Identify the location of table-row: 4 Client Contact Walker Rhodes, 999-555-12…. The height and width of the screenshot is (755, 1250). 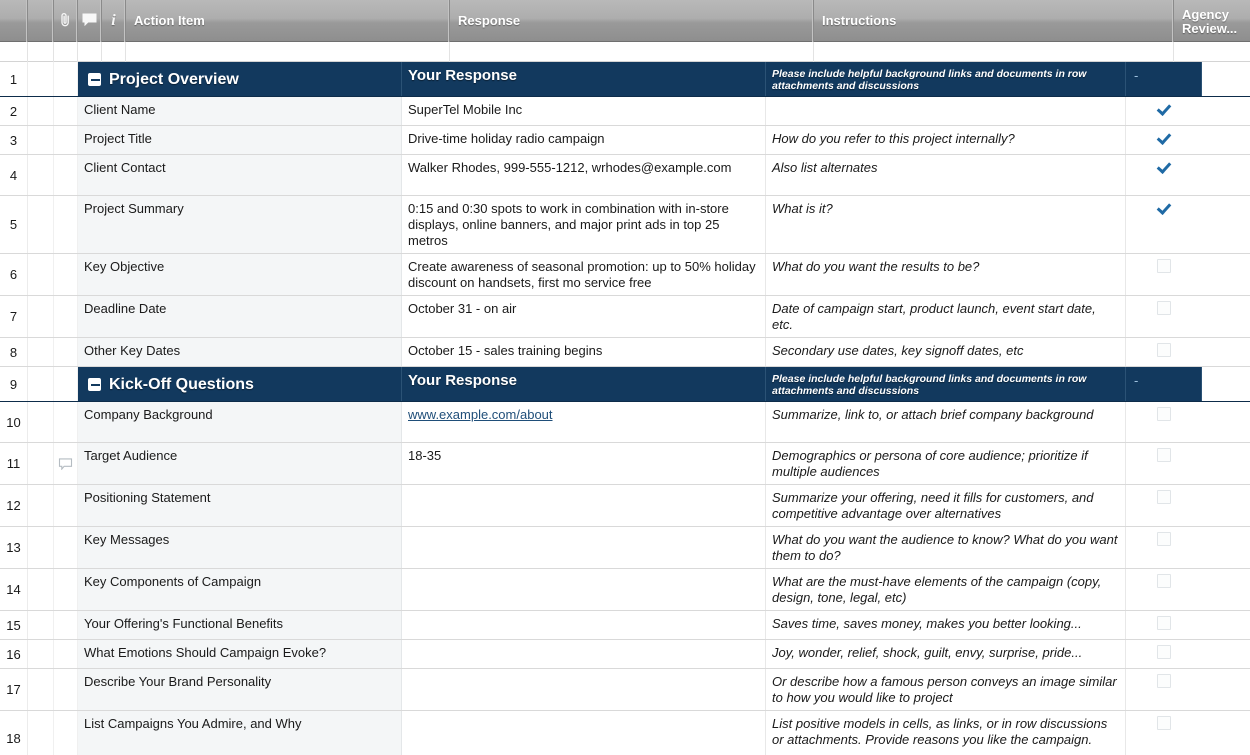
(625, 175).